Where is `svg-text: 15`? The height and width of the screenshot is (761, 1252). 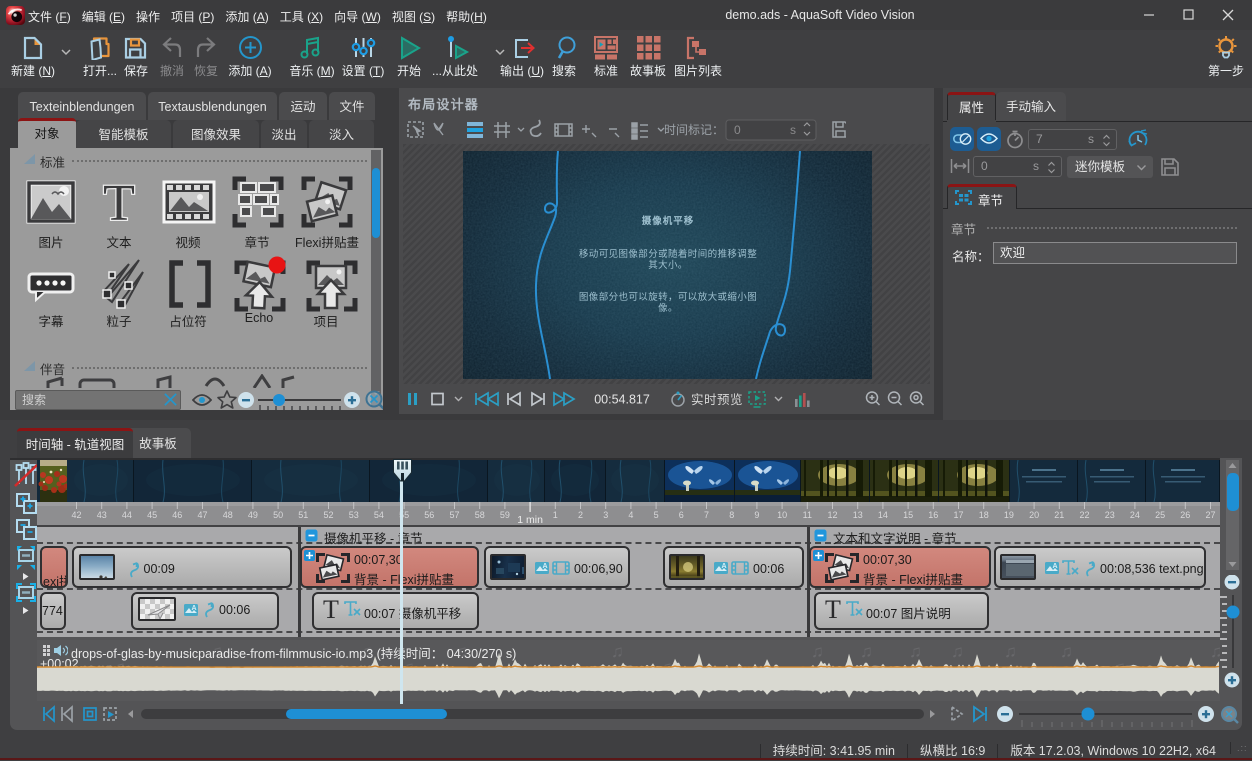 svg-text: 15 is located at coordinates (908, 515).